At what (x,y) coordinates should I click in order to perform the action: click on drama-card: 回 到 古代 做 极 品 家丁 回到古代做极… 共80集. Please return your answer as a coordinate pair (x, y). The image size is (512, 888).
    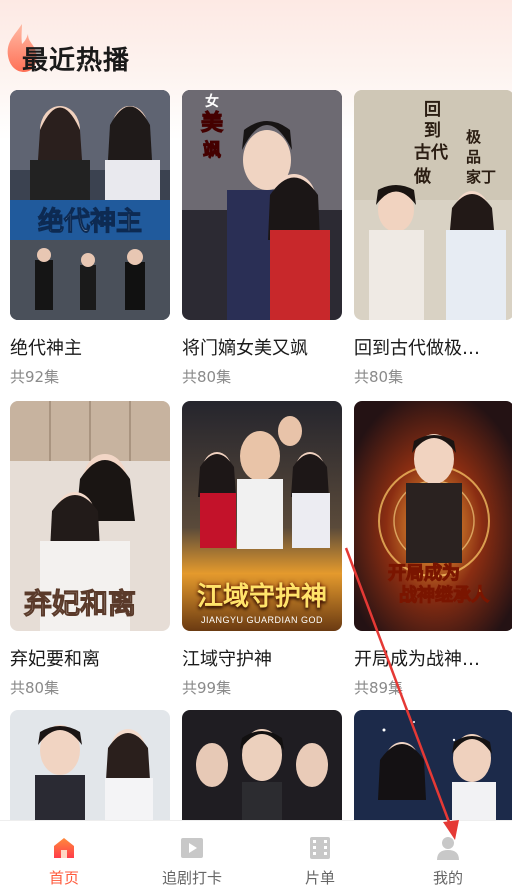
    Looking at the image, I should click on (433, 238).